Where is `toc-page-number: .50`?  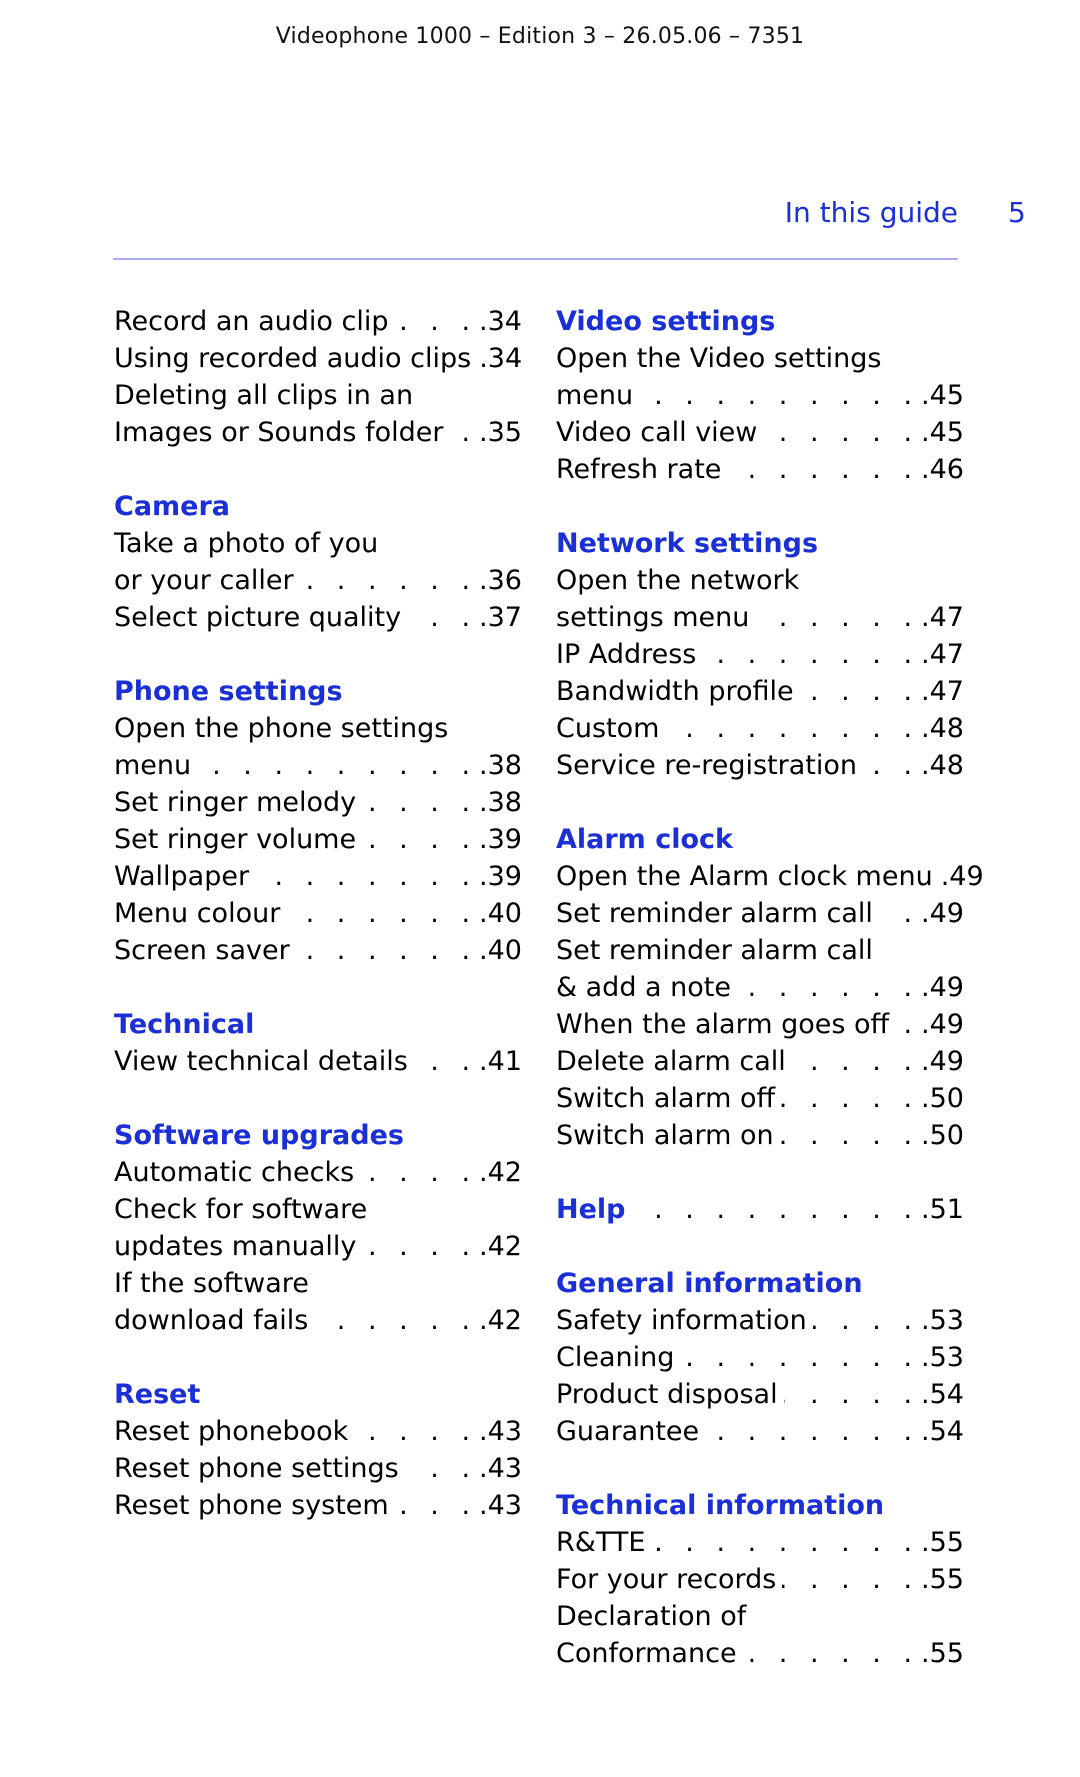 toc-page-number: .50 is located at coordinates (942, 1098).